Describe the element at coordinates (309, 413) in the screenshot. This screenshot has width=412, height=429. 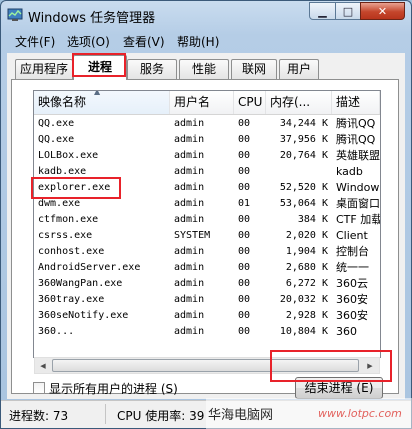
I see `watermark: 华海电脑网 www.lotpc.com` at that location.